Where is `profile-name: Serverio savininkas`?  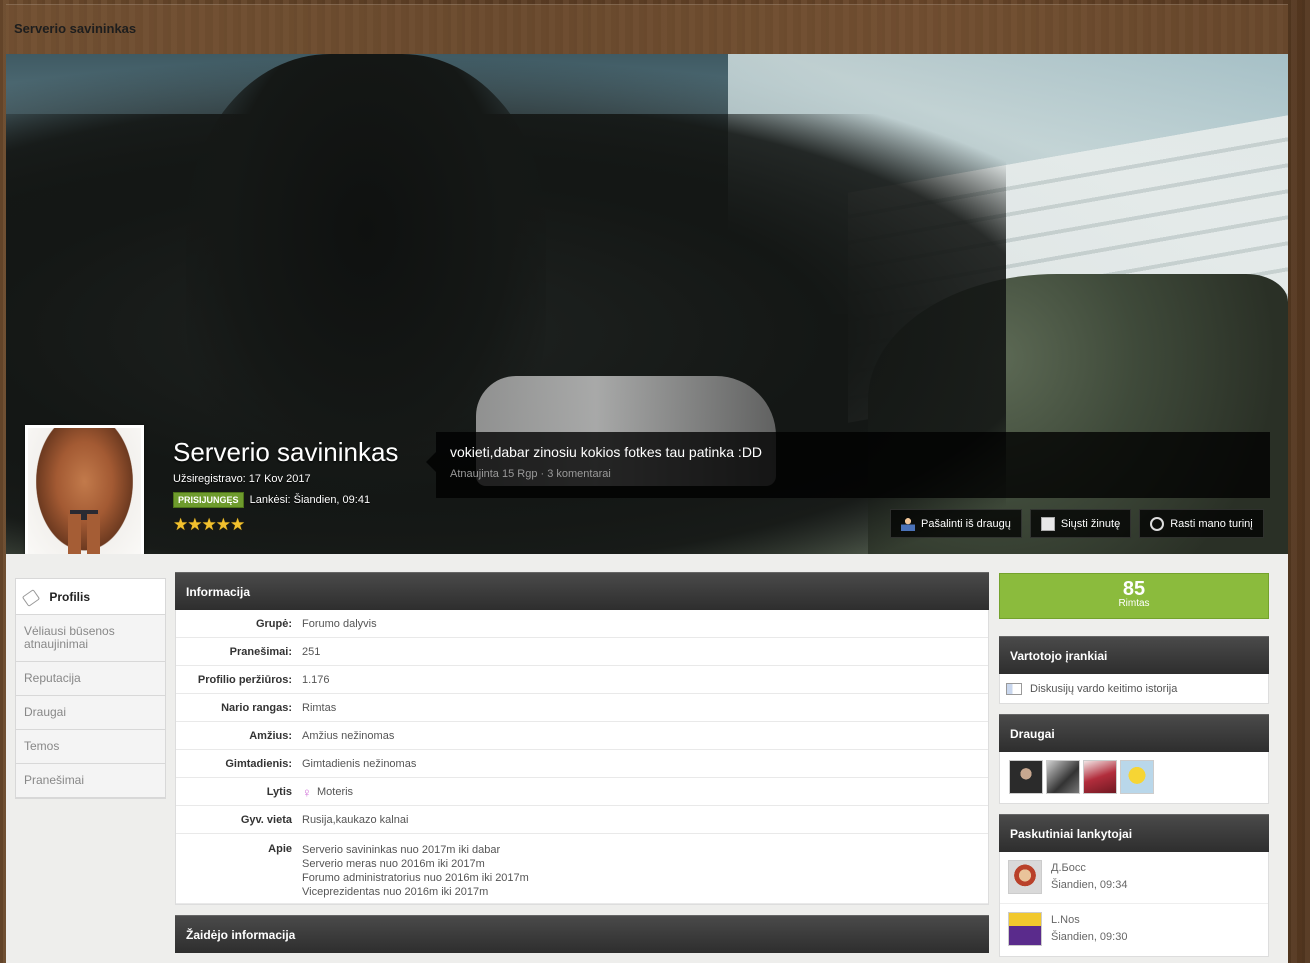
profile-name: Serverio savininkas is located at coordinates (286, 452).